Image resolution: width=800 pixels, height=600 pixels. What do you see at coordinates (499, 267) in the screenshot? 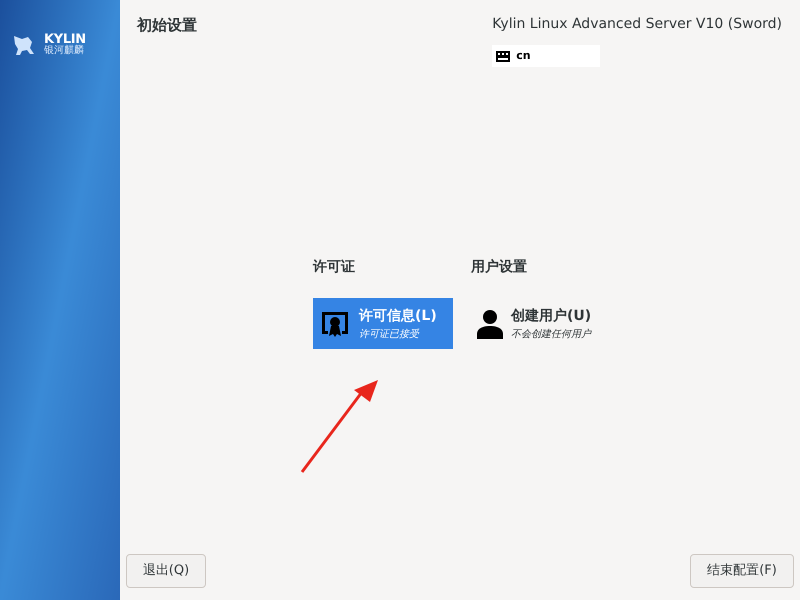
I see `category-title: 用户设置` at bounding box center [499, 267].